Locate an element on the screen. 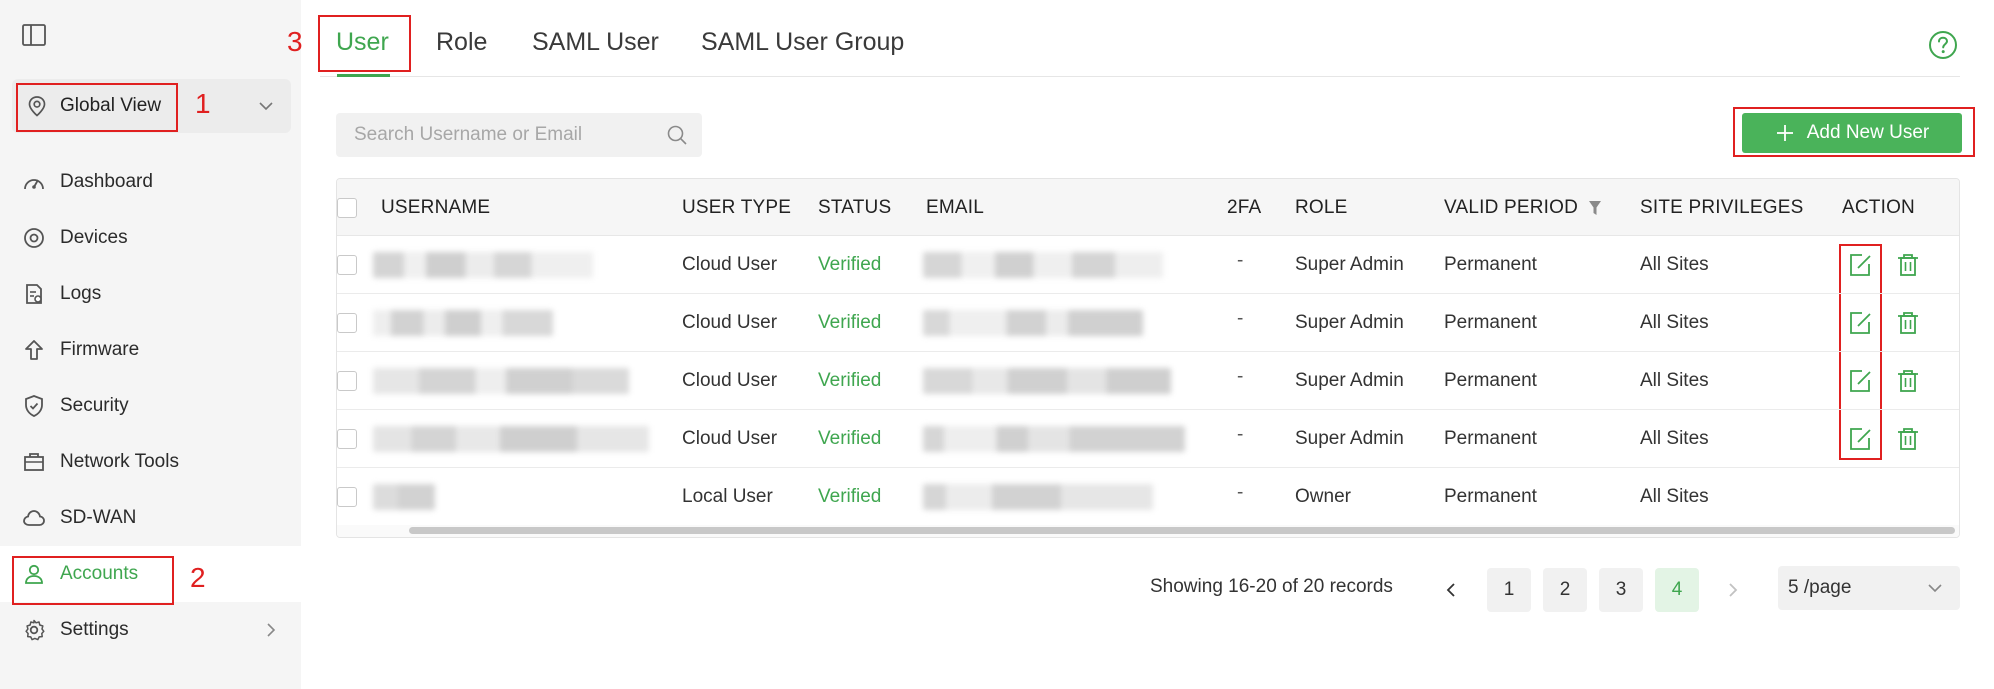 This screenshot has width=1994, height=689. add-new-user-button: Add New User is located at coordinates (1852, 133).